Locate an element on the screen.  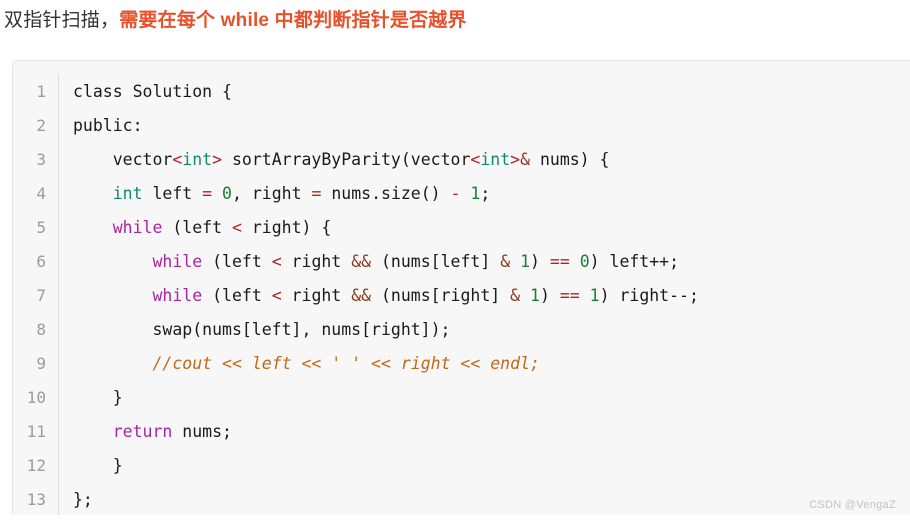
code-token: ) right--; is located at coordinates (649, 295).